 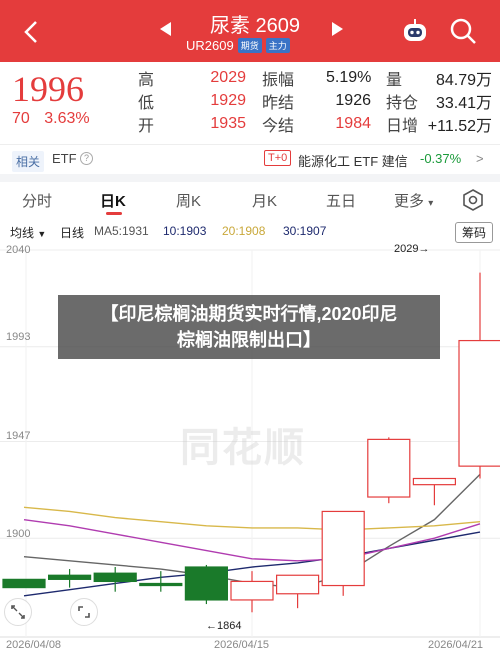 I want to click on chip-button: 筹码, so click(x=474, y=232).